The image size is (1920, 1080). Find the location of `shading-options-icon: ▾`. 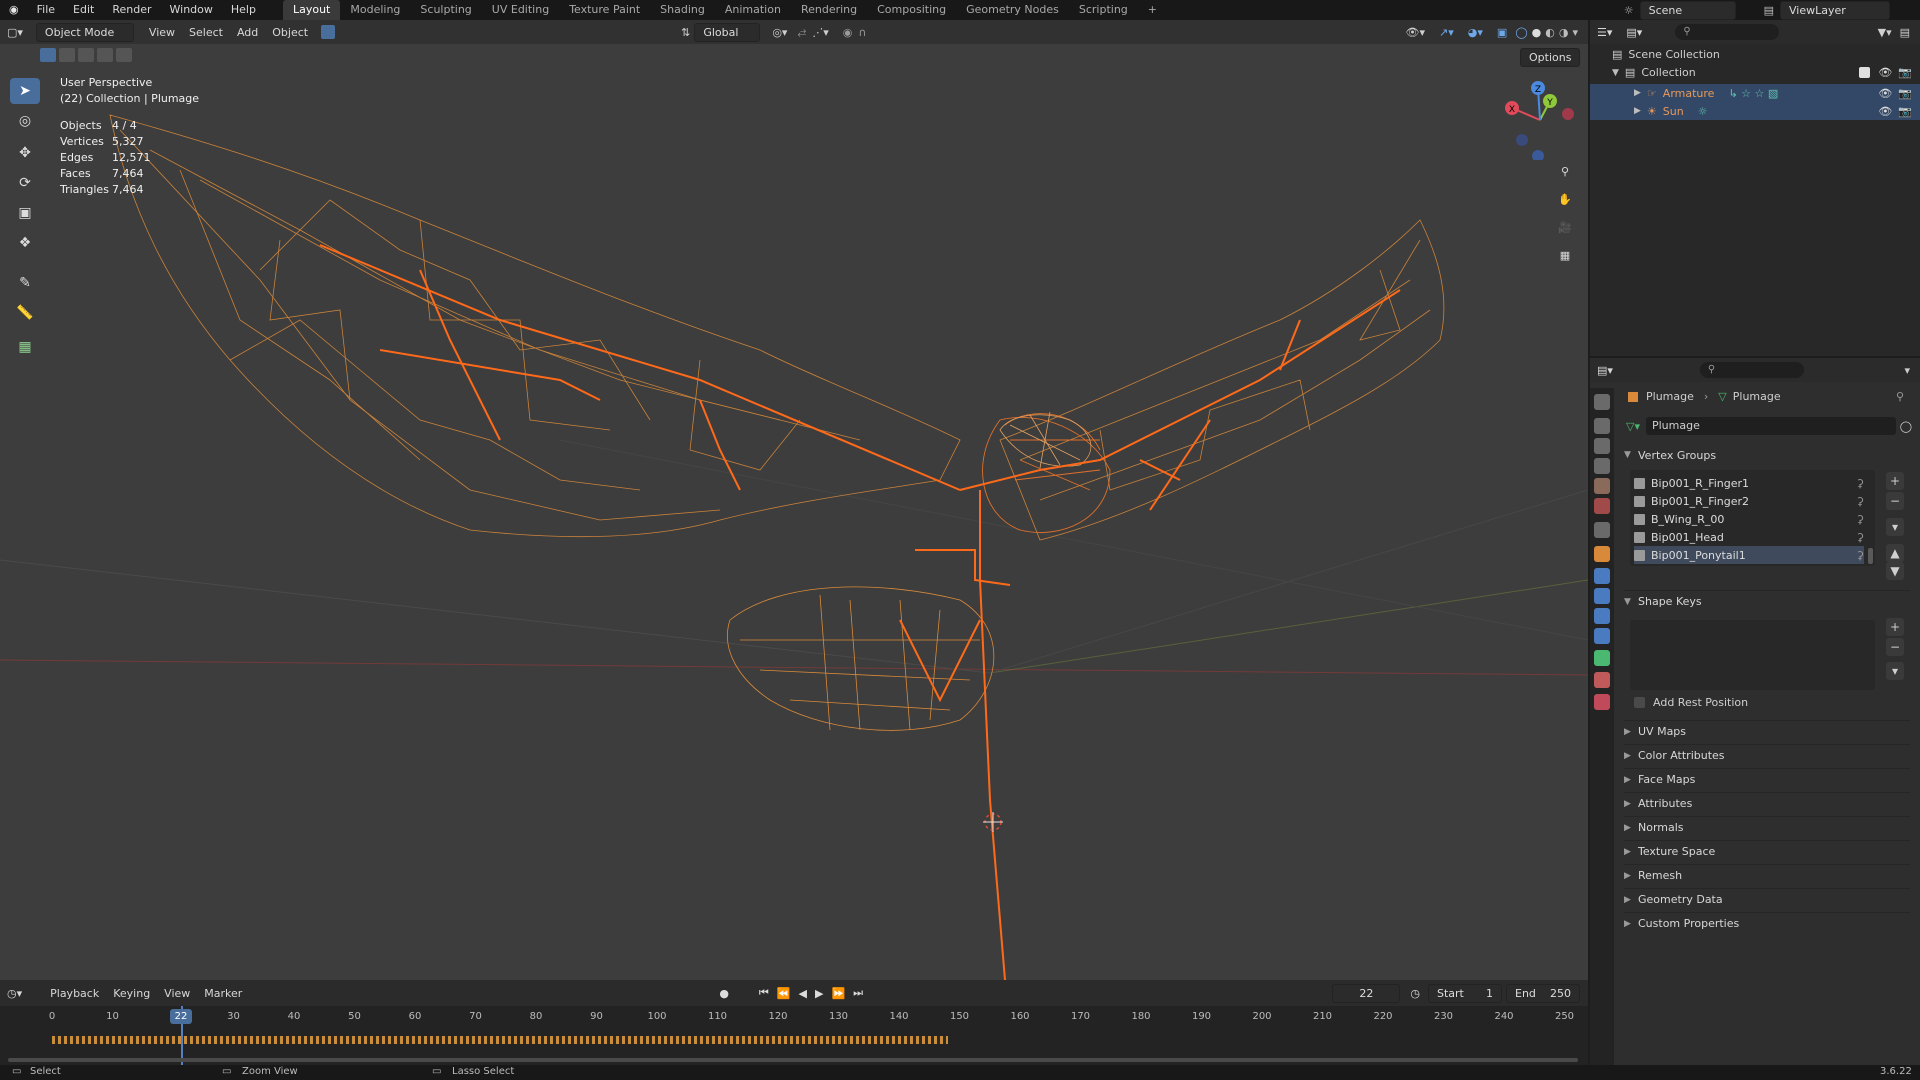

shading-options-icon: ▾ is located at coordinates (1575, 32).